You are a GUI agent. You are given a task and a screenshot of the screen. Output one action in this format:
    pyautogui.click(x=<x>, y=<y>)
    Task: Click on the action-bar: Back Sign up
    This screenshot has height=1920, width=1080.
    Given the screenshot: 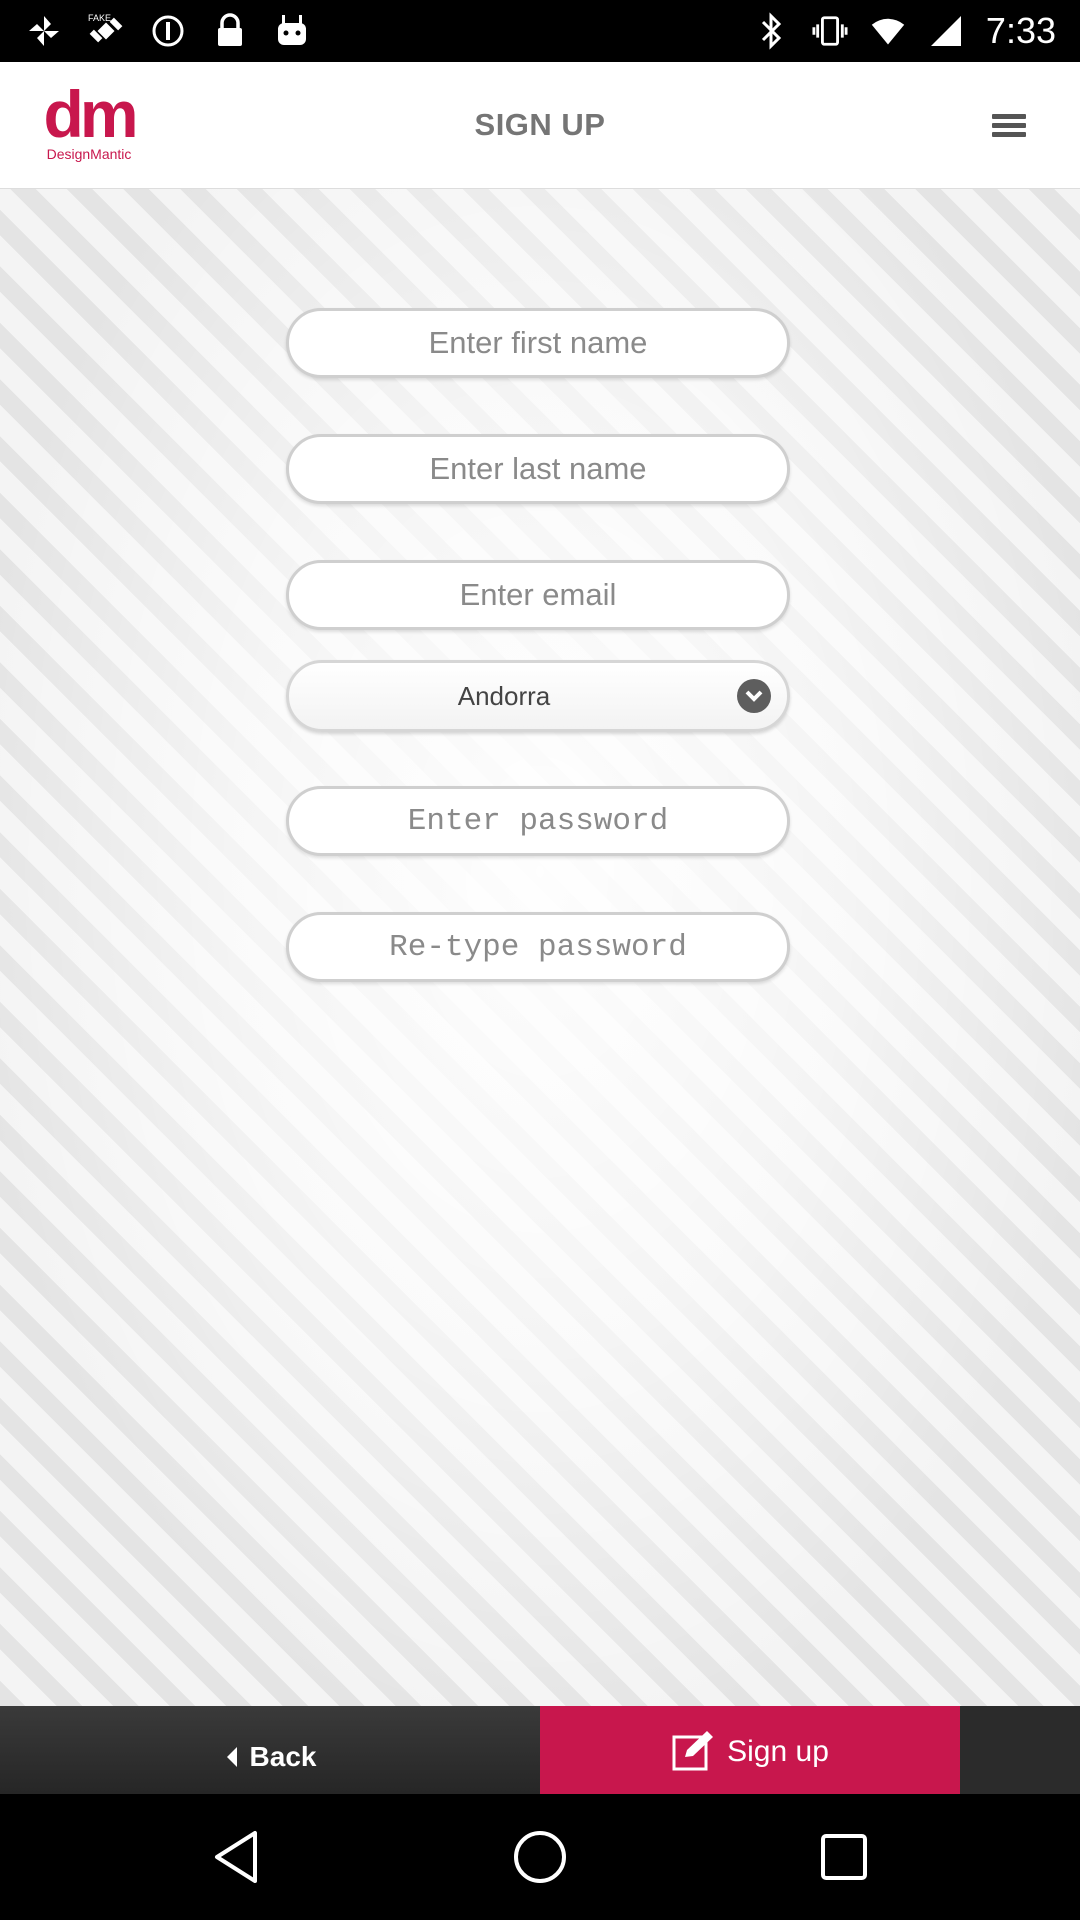 What is the action you would take?
    pyautogui.click(x=540, y=1750)
    